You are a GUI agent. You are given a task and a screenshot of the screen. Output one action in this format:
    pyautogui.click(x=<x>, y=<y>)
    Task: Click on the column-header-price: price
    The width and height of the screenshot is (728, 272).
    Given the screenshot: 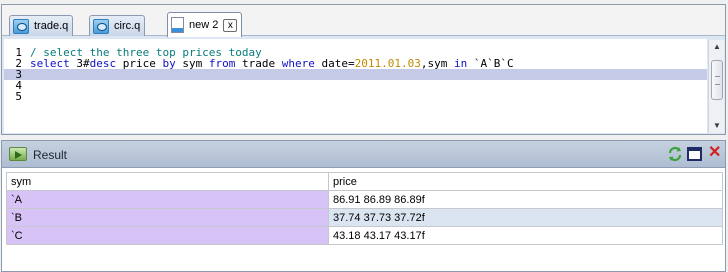 What is the action you would take?
    pyautogui.click(x=525, y=181)
    